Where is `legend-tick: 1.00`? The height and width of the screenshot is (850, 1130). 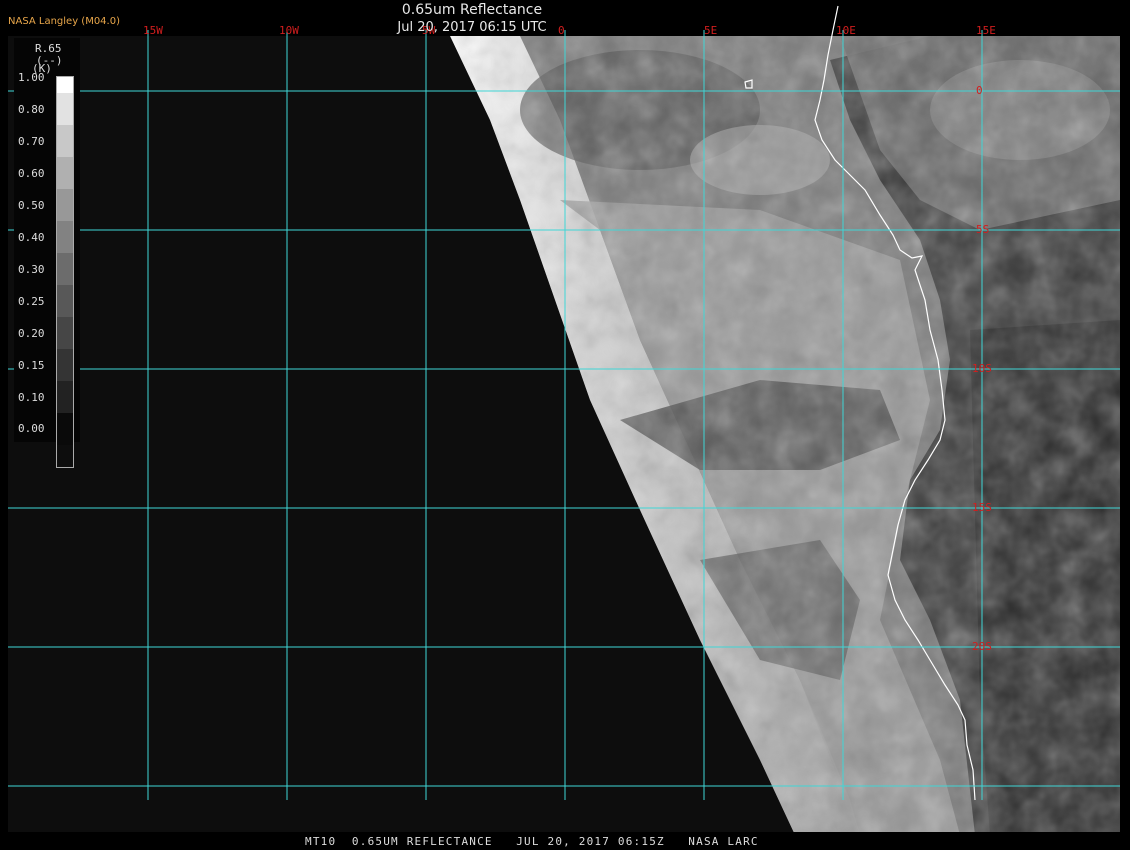
legend-tick: 1.00 is located at coordinates (31, 77).